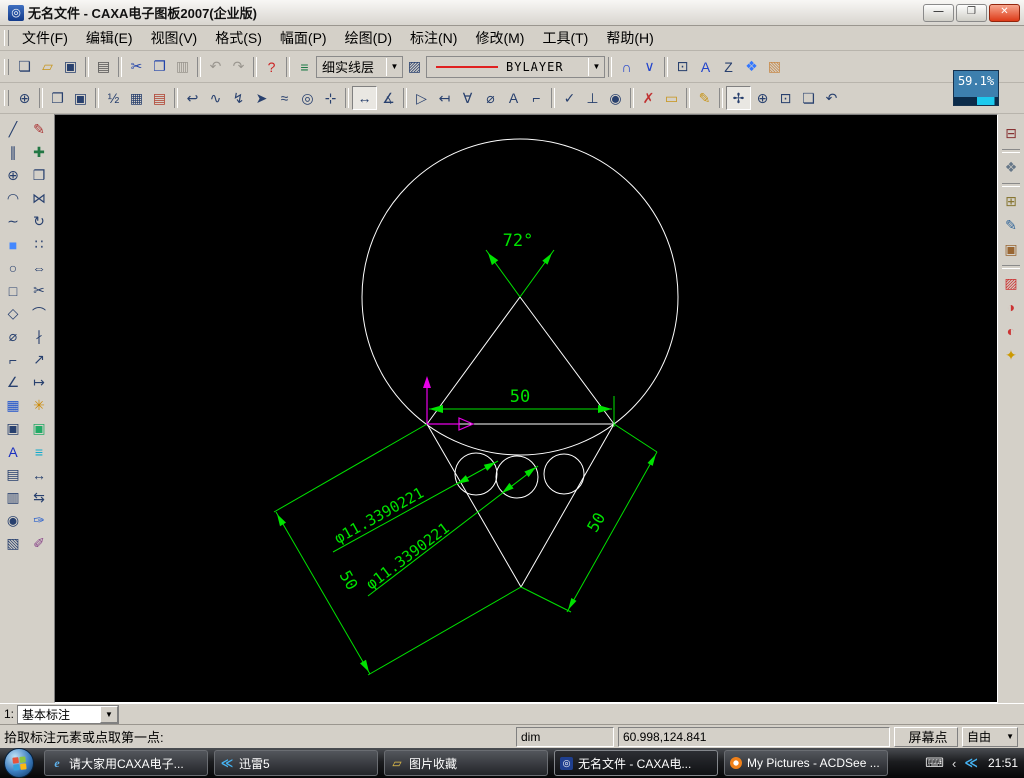  What do you see at coordinates (934, 763) in the screenshot?
I see `keyboard-tray-icon: ⌨` at bounding box center [934, 763].